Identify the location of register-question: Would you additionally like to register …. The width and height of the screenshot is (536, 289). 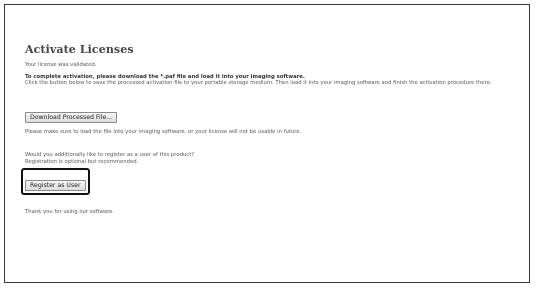
(110, 155).